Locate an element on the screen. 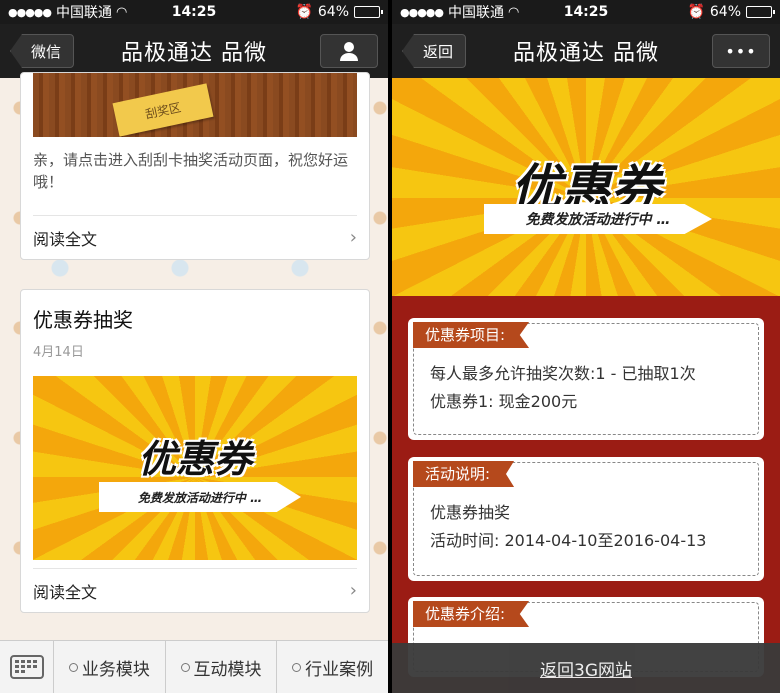 This screenshot has width=780, height=693. section-label: 活动说明: is located at coordinates (464, 474).